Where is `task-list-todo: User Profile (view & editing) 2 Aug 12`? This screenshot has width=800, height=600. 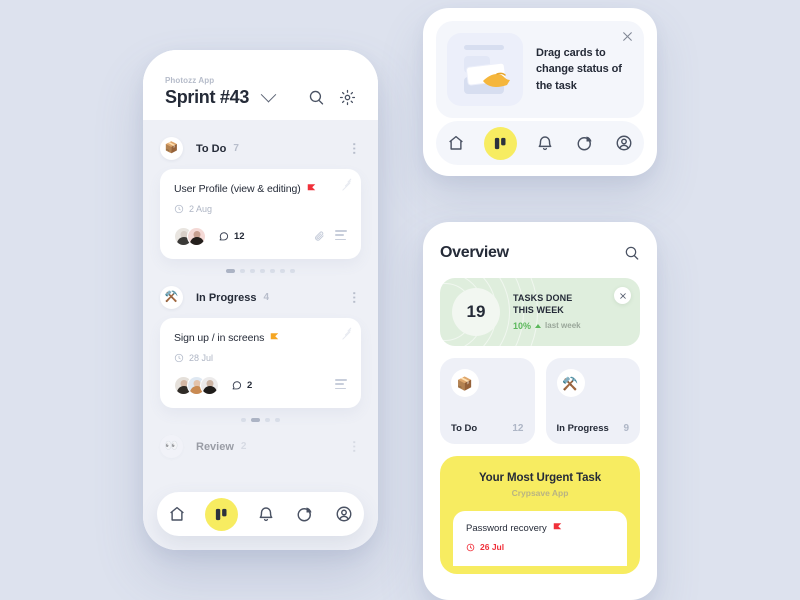 task-list-todo: User Profile (view & editing) 2 Aug 12 is located at coordinates (260, 223).